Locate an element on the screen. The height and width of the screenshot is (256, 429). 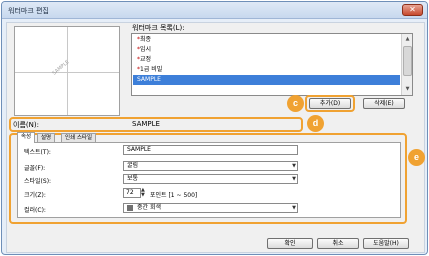
list-item-label: 교정 is located at coordinates (146, 59).